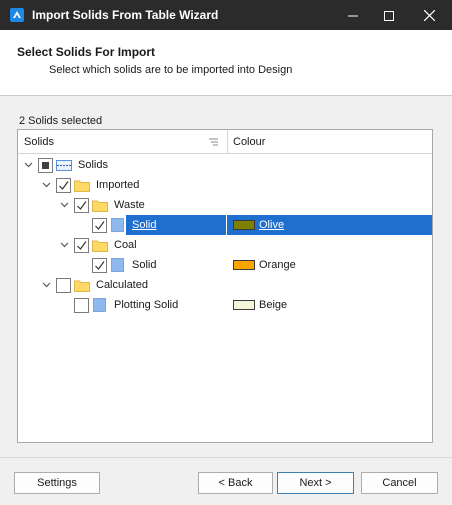  Describe the element at coordinates (225, 245) in the screenshot. I see `tree-row-coal: Coal` at that location.